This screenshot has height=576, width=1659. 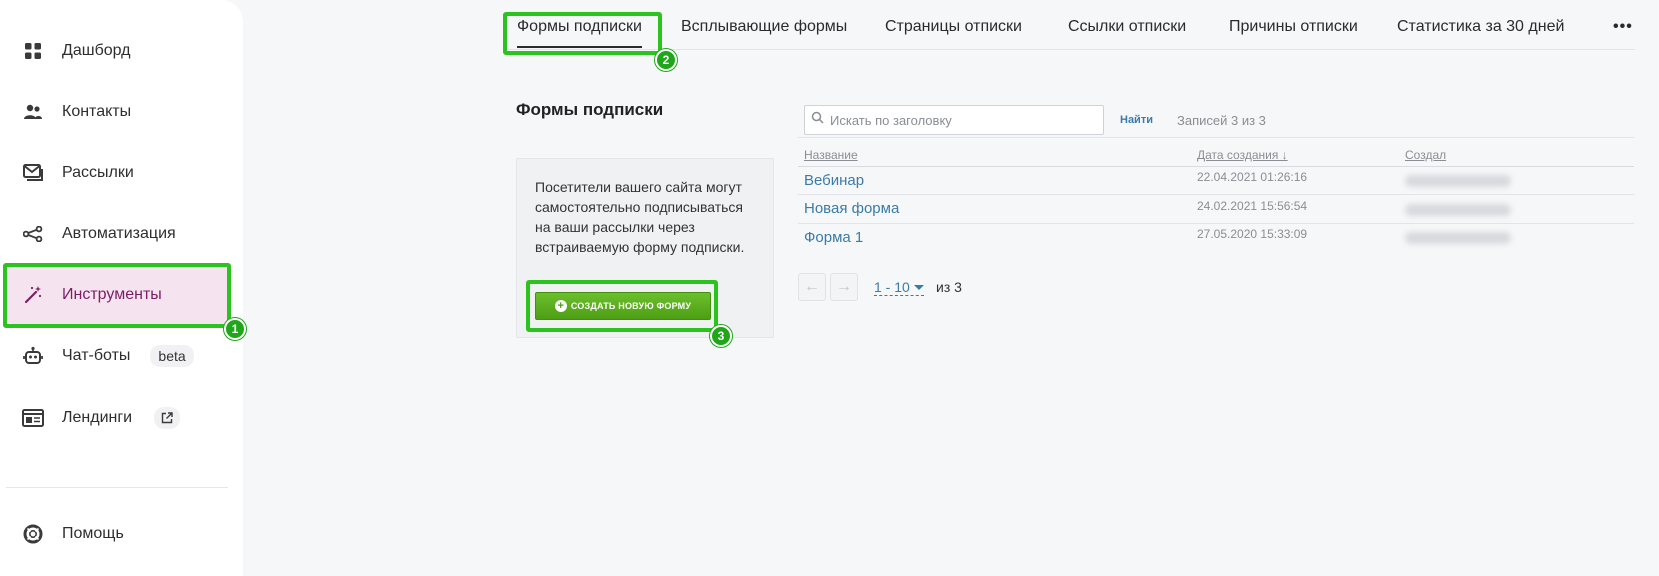 I want to click on step-marker-3: 3, so click(x=721, y=336).